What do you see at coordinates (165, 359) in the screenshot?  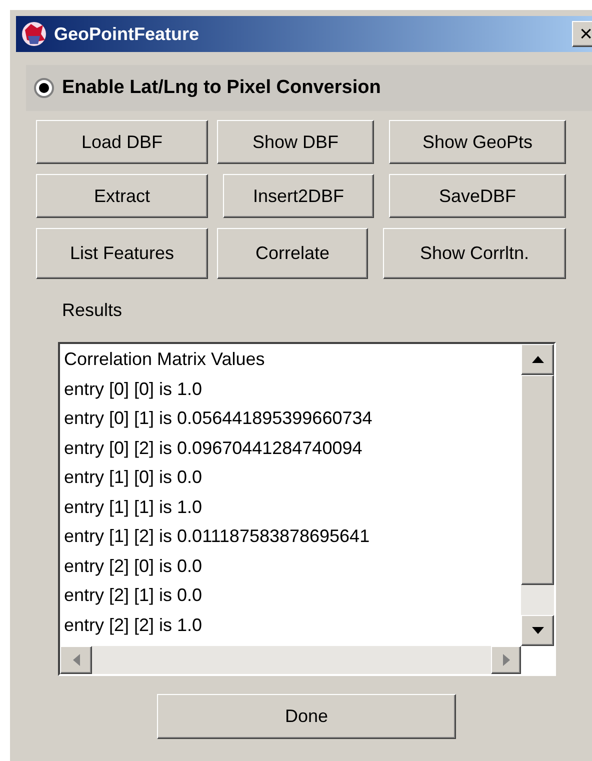 I see `result-line: Correlation Matrix Values` at bounding box center [165, 359].